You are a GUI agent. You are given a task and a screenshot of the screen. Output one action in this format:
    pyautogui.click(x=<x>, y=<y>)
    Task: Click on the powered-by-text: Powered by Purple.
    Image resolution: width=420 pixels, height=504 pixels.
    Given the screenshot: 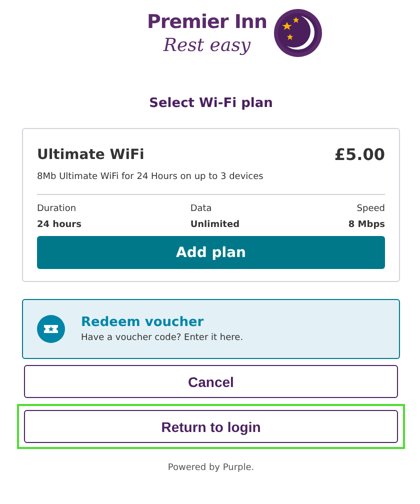 What is the action you would take?
    pyautogui.click(x=211, y=468)
    